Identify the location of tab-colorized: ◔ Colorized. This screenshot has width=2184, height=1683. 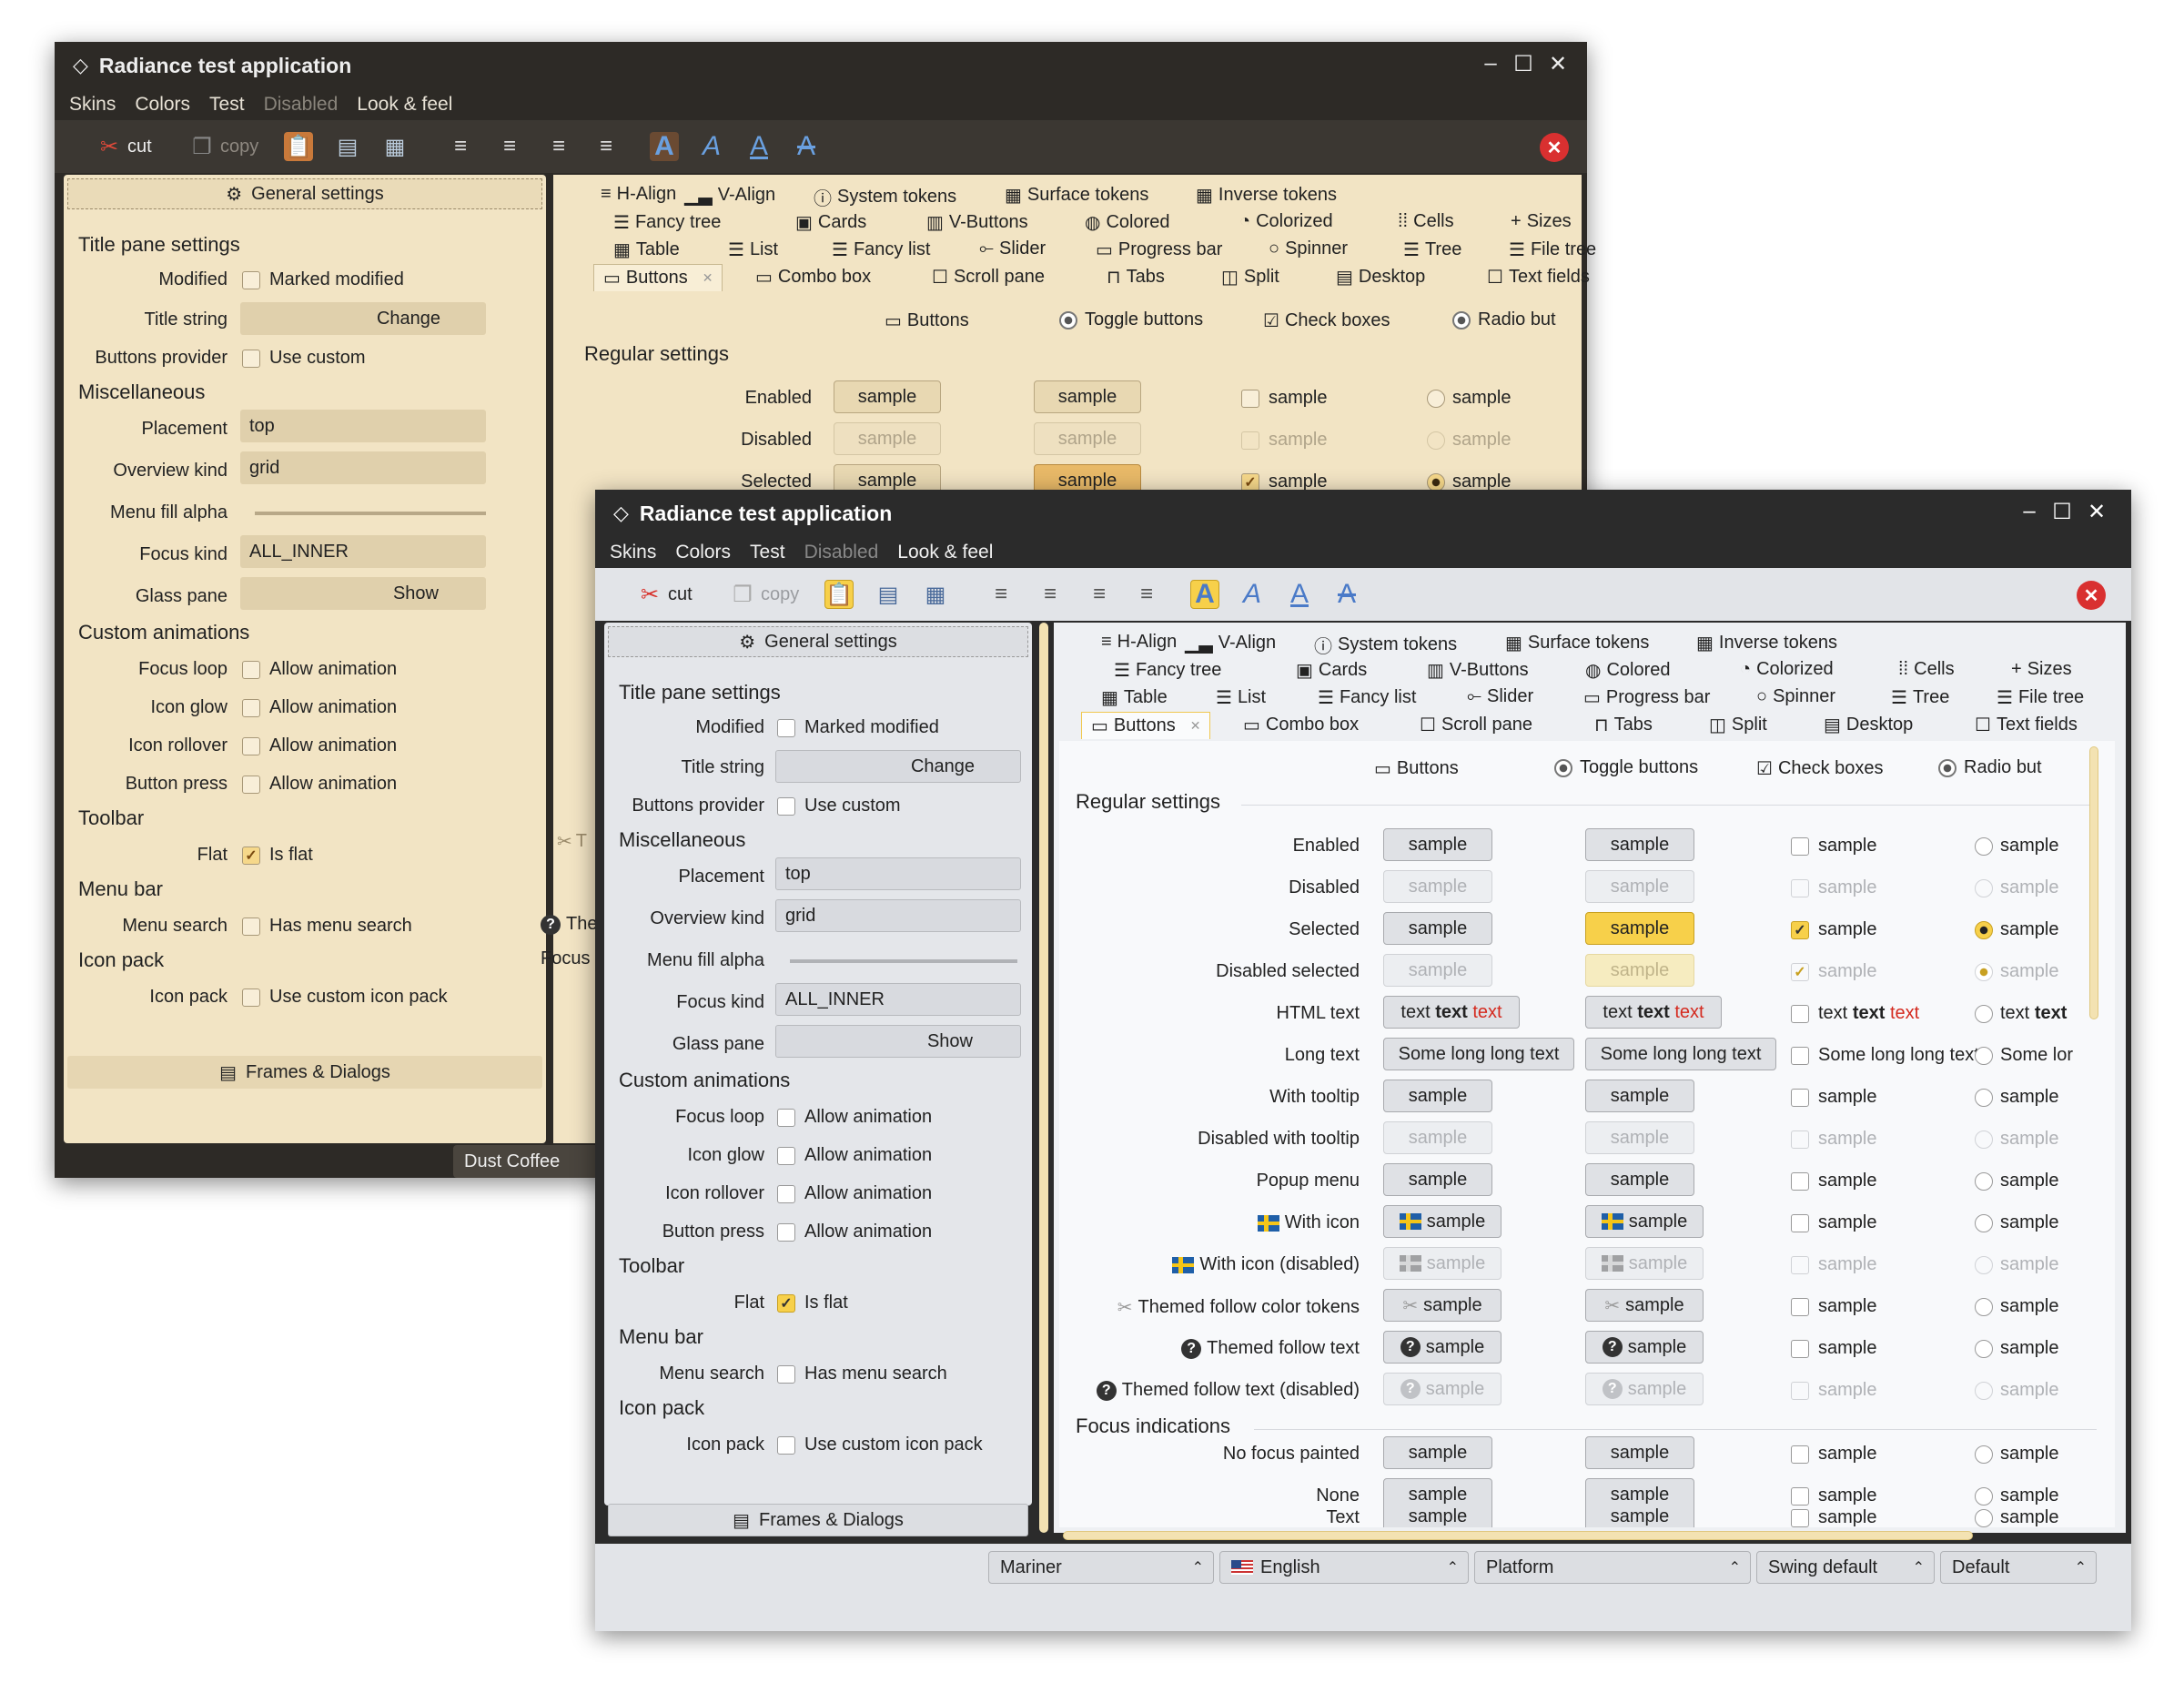
(1787, 669).